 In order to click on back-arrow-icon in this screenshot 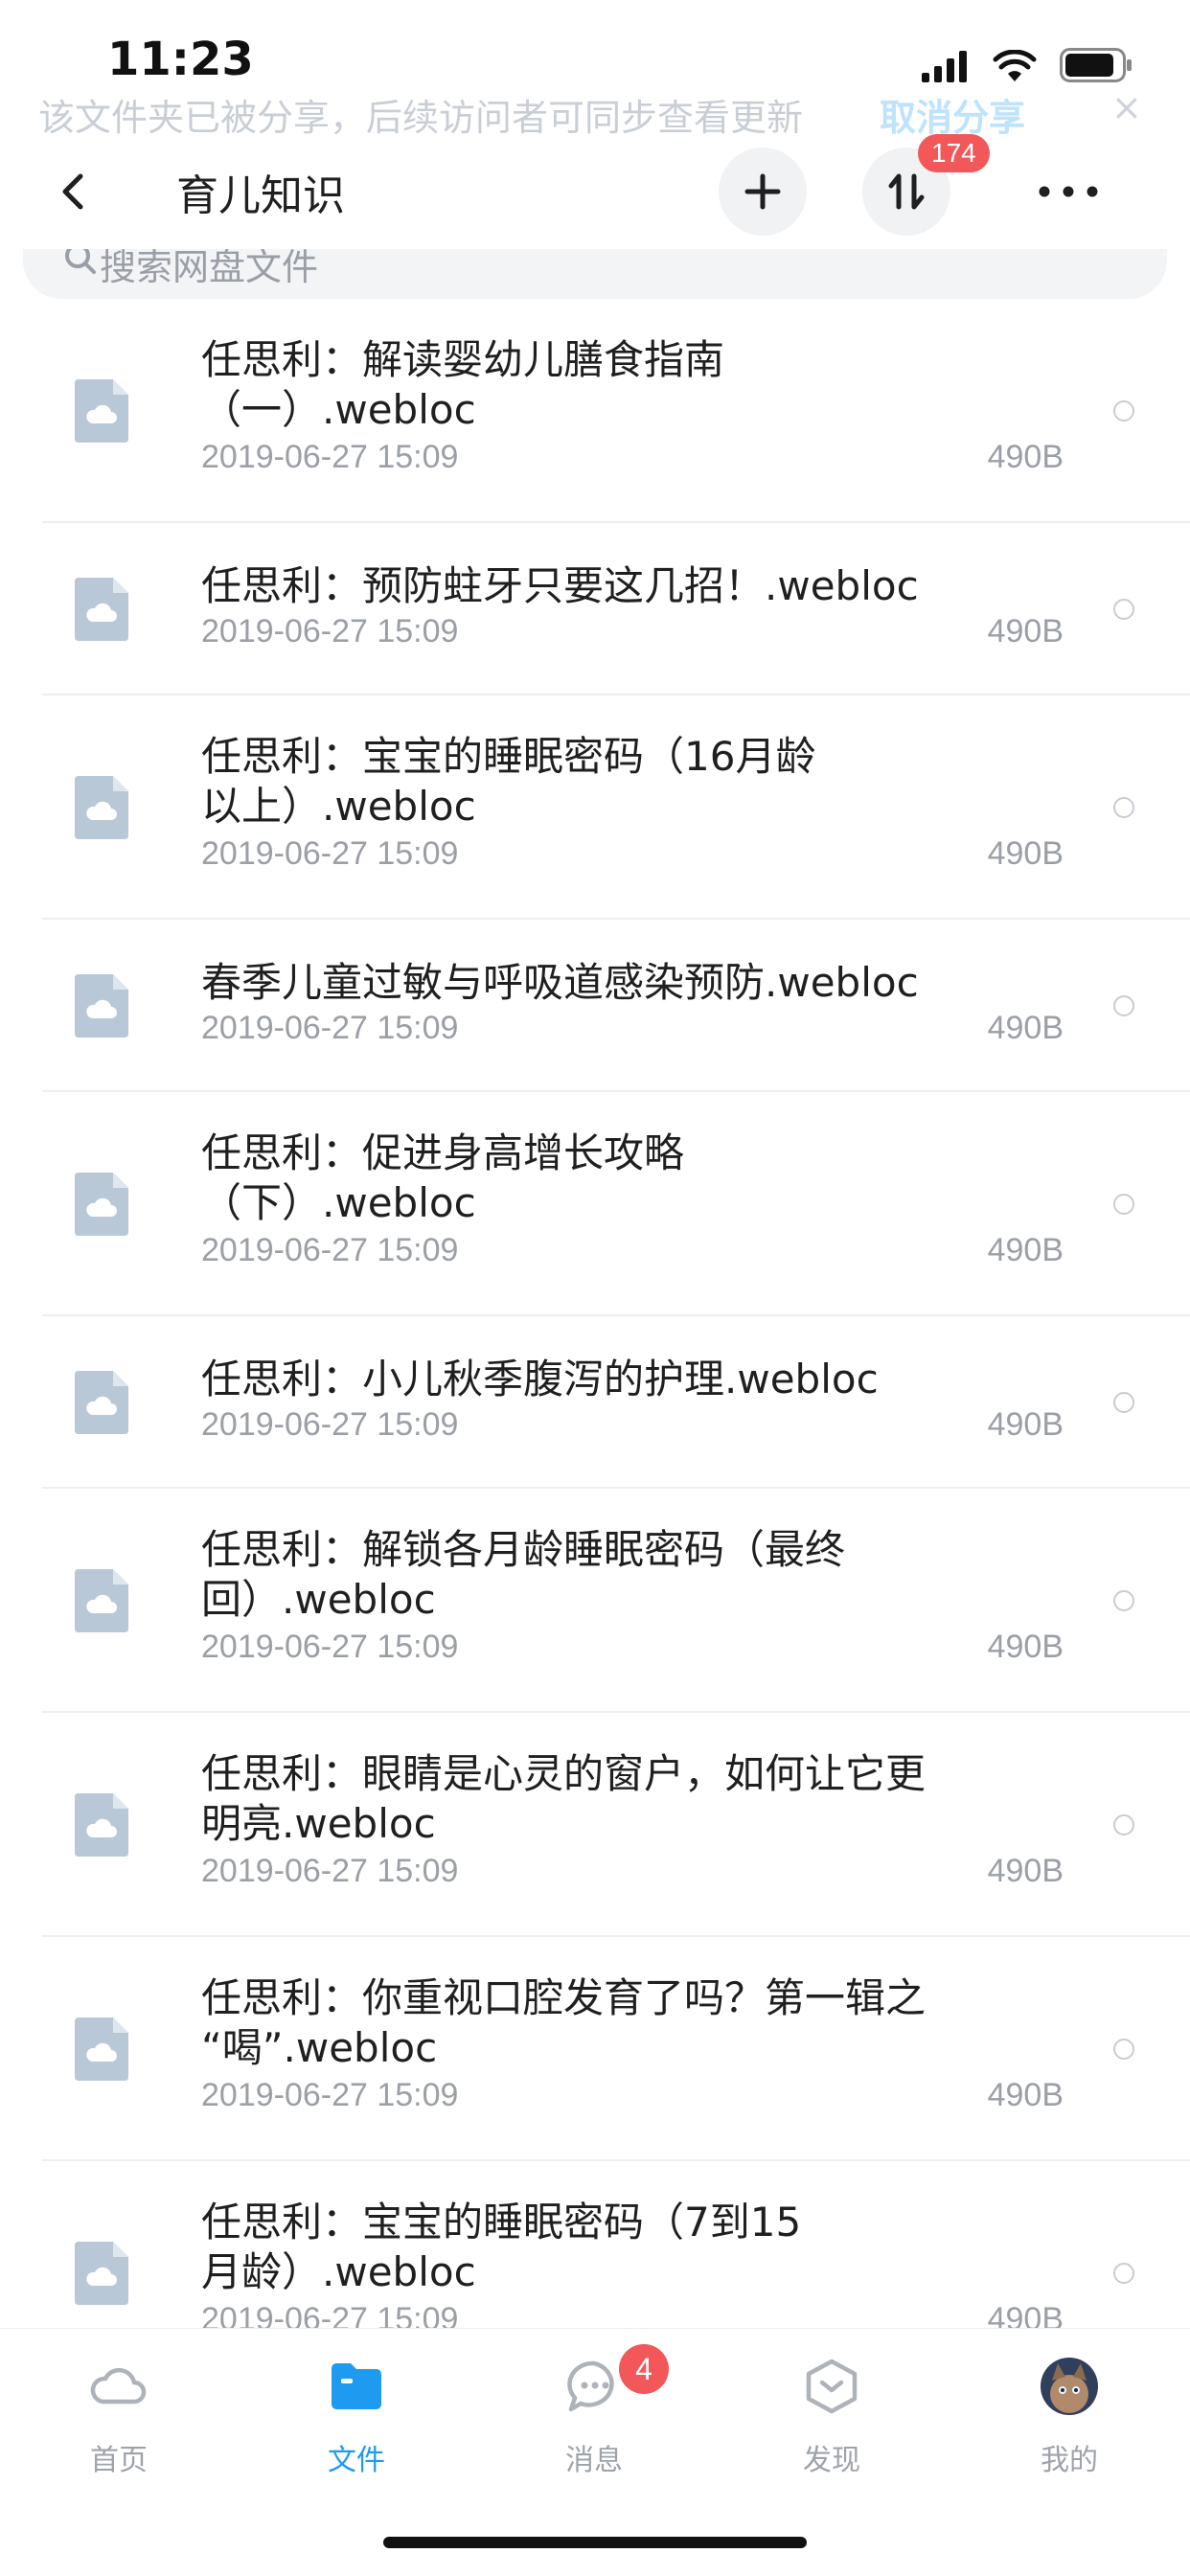, I will do `click(75, 192)`.